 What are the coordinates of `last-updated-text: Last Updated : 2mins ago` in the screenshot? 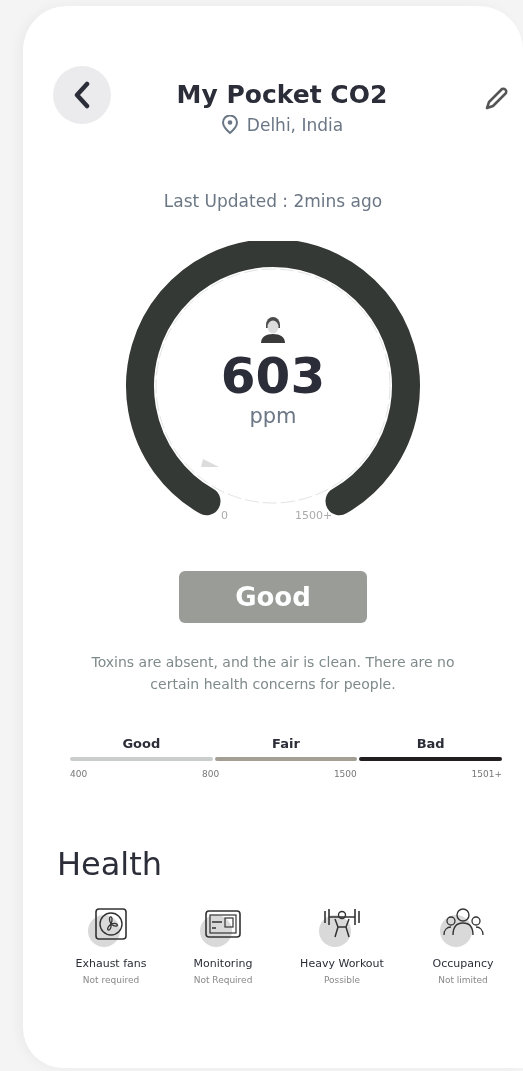 It's located at (273, 201).